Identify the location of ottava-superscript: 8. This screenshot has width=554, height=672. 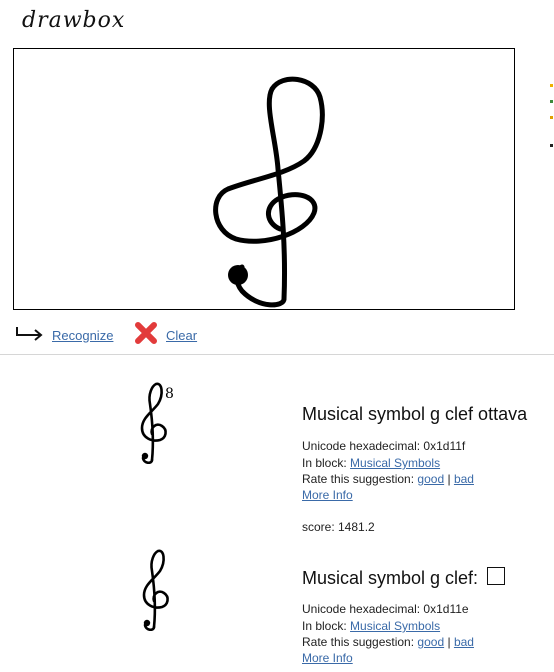
(169, 394).